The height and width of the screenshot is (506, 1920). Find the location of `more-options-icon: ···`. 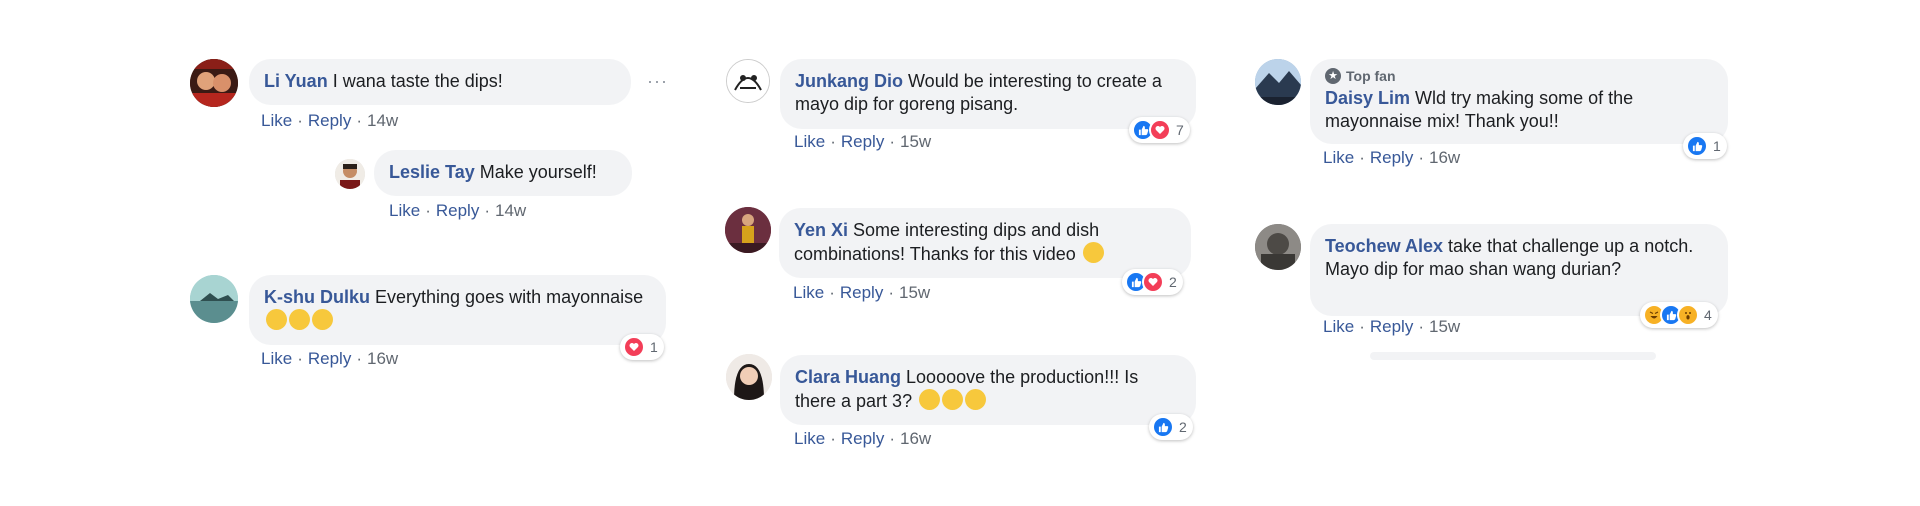

more-options-icon: ··· is located at coordinates (657, 81).